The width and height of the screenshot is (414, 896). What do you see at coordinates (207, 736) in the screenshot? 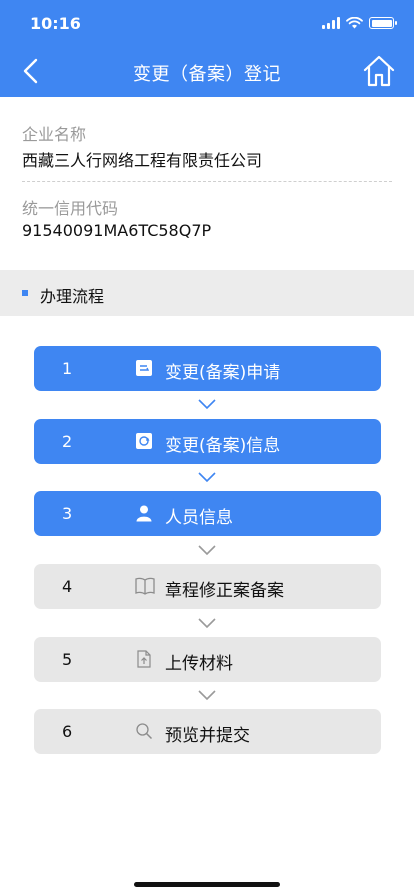
I see `step-label: 预览并提交` at bounding box center [207, 736].